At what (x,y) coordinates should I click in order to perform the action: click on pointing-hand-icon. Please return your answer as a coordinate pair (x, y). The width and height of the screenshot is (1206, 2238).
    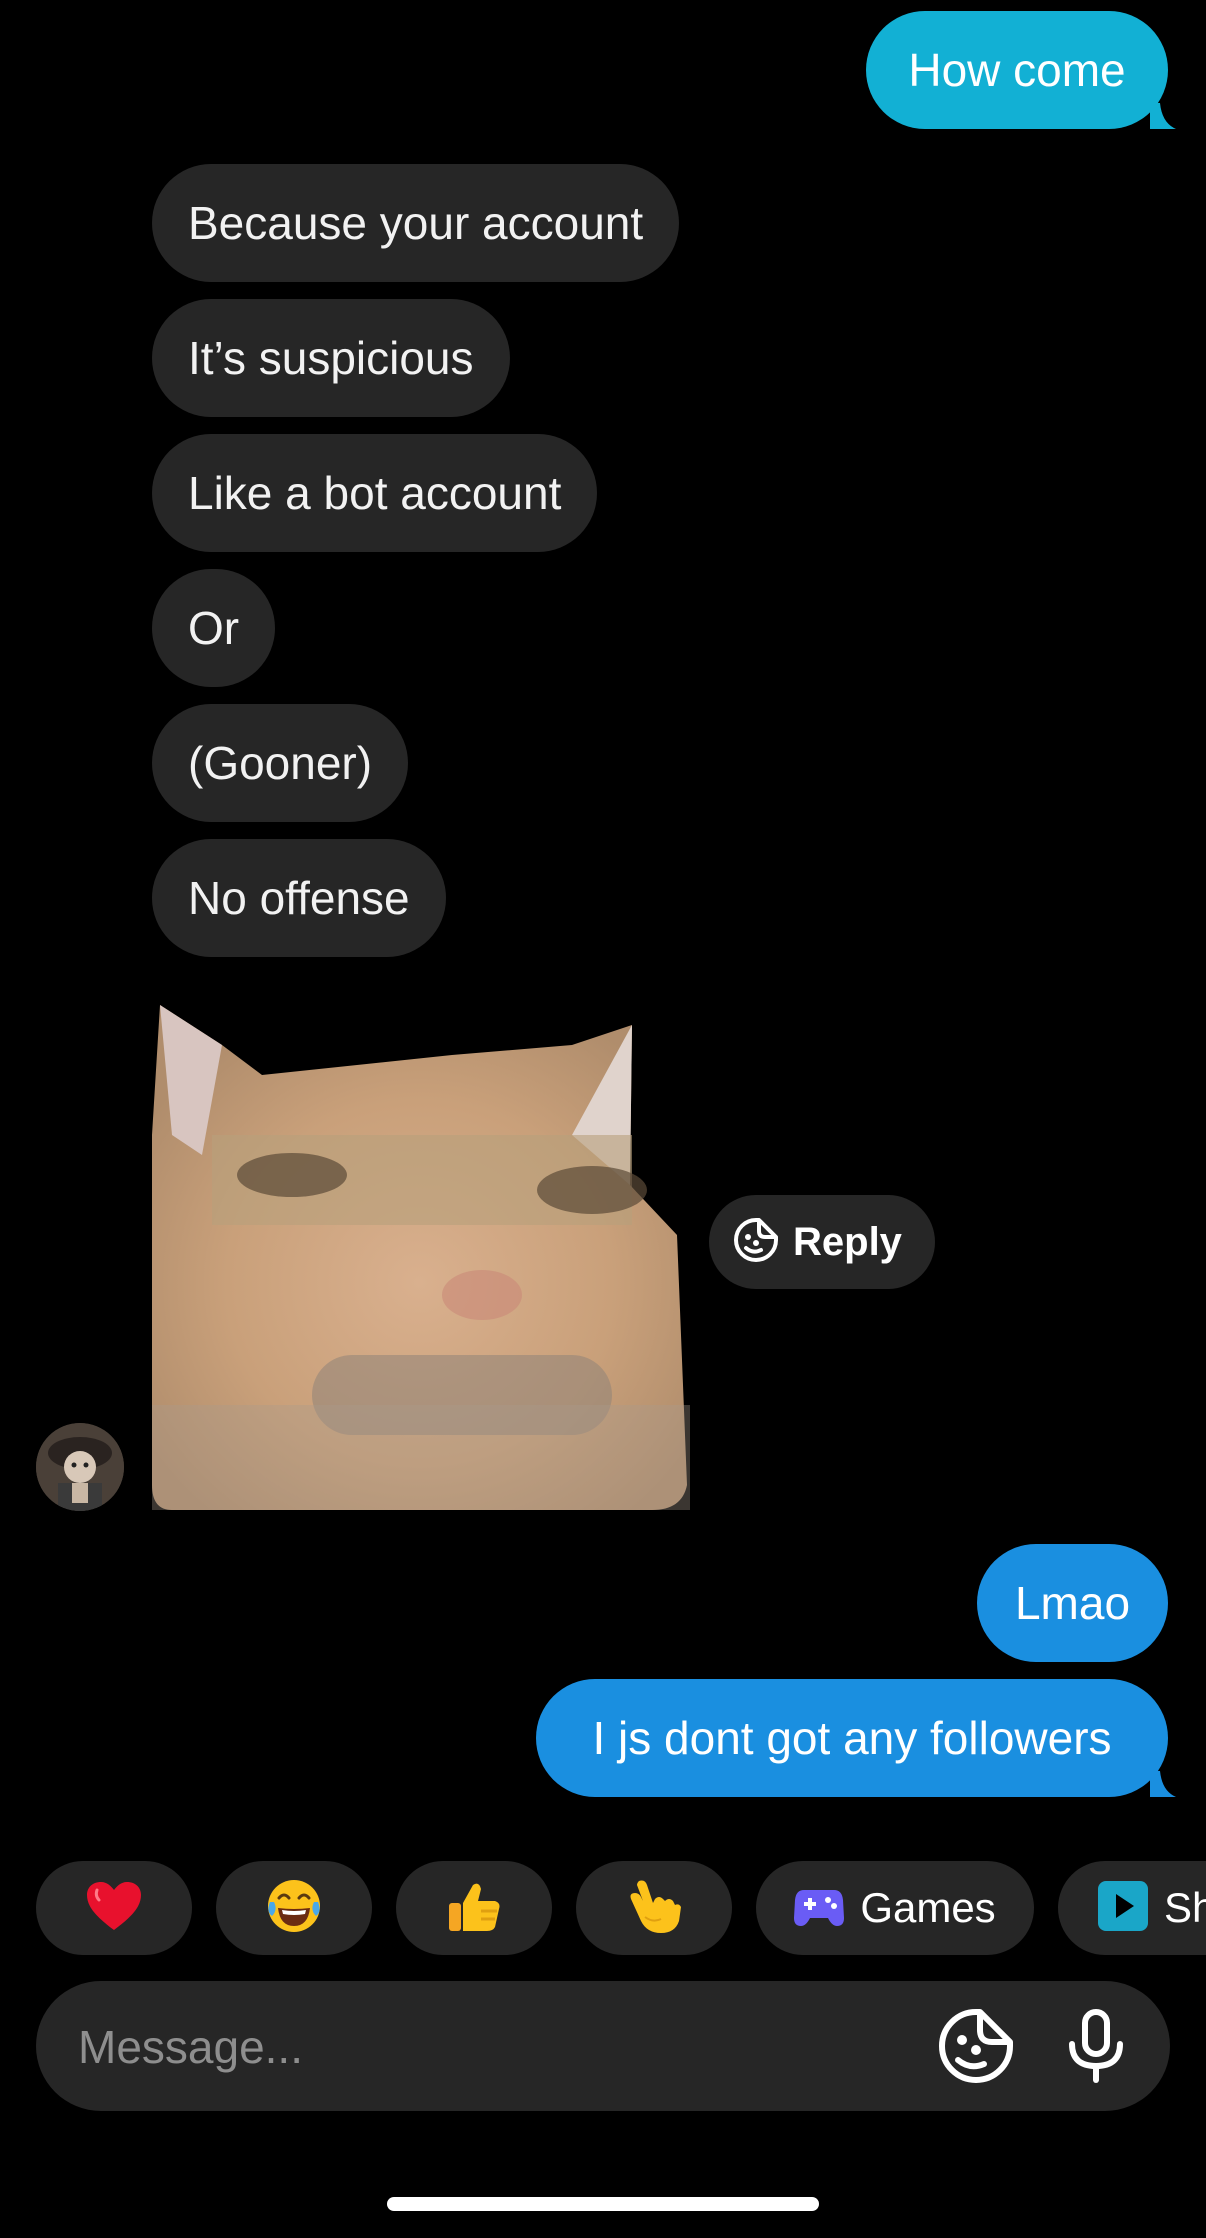
    Looking at the image, I should click on (654, 1908).